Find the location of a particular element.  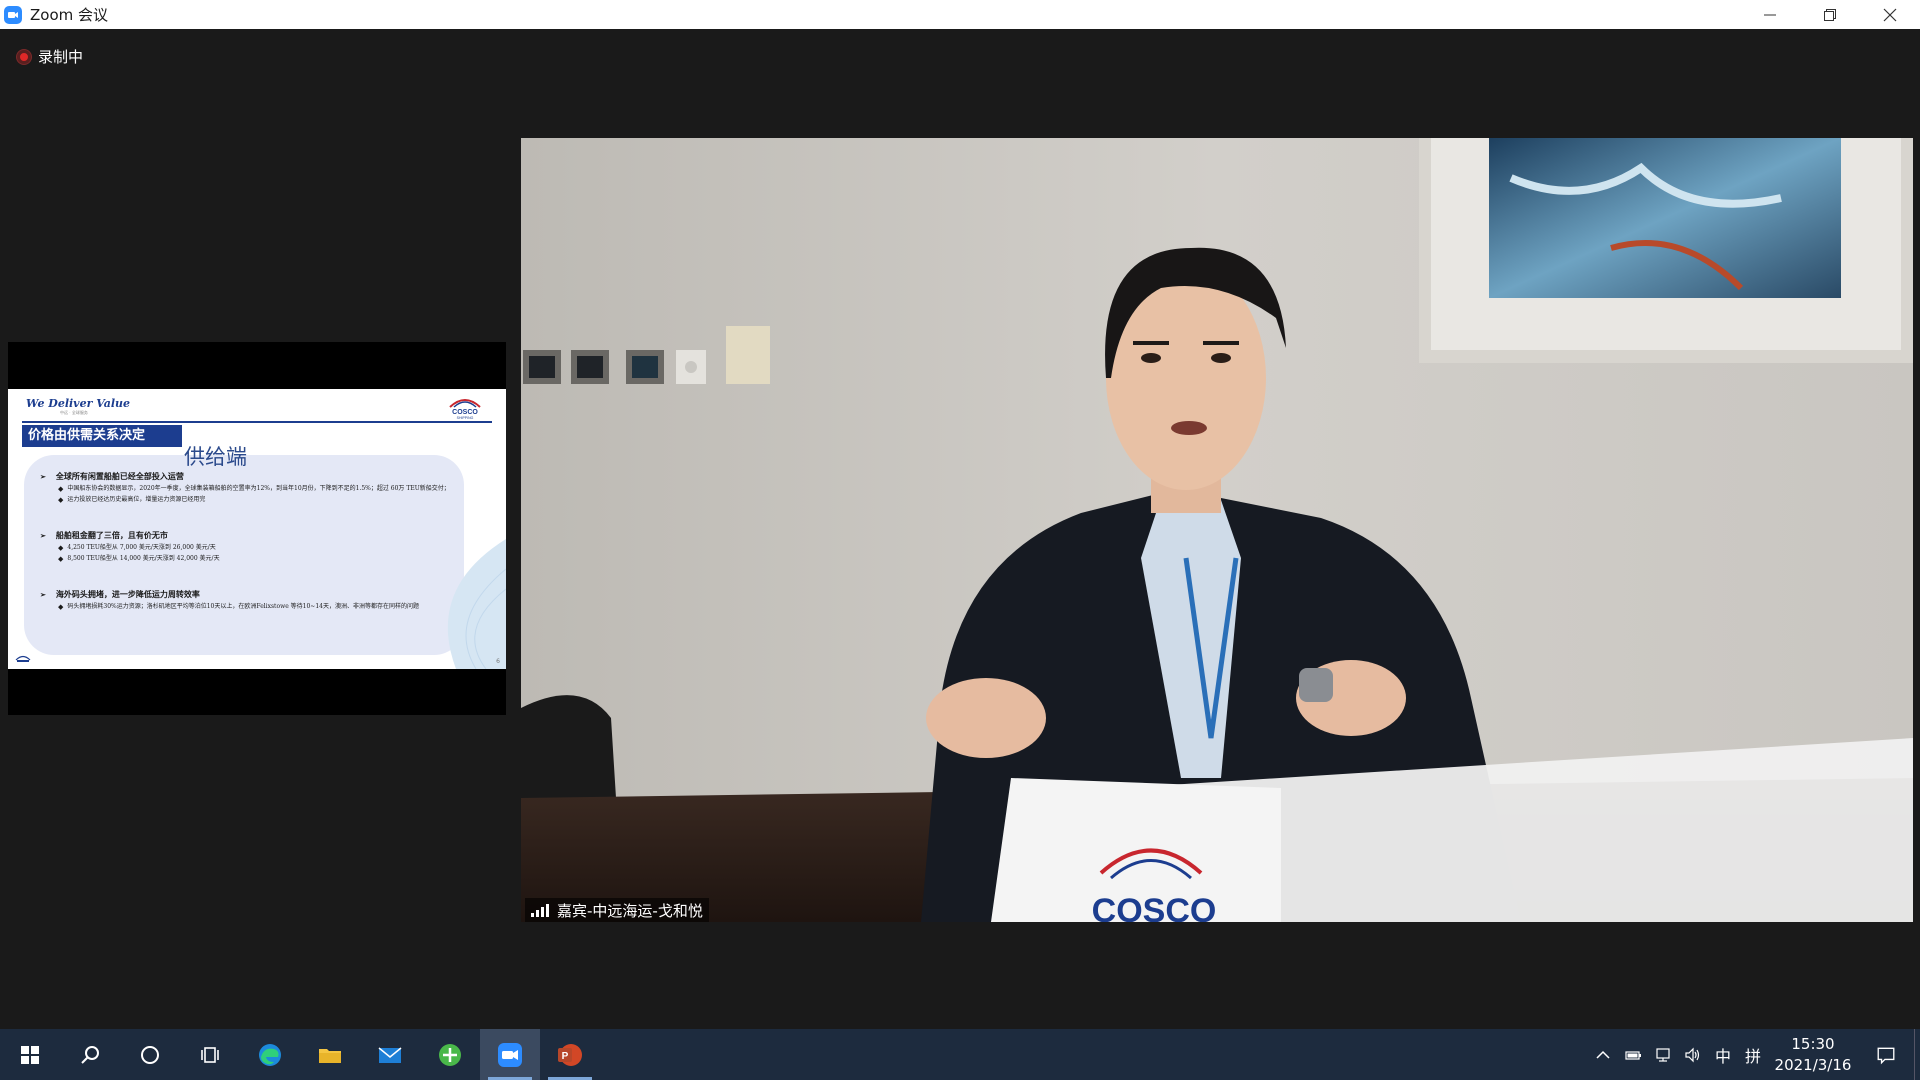

start-icon is located at coordinates (30, 1054).